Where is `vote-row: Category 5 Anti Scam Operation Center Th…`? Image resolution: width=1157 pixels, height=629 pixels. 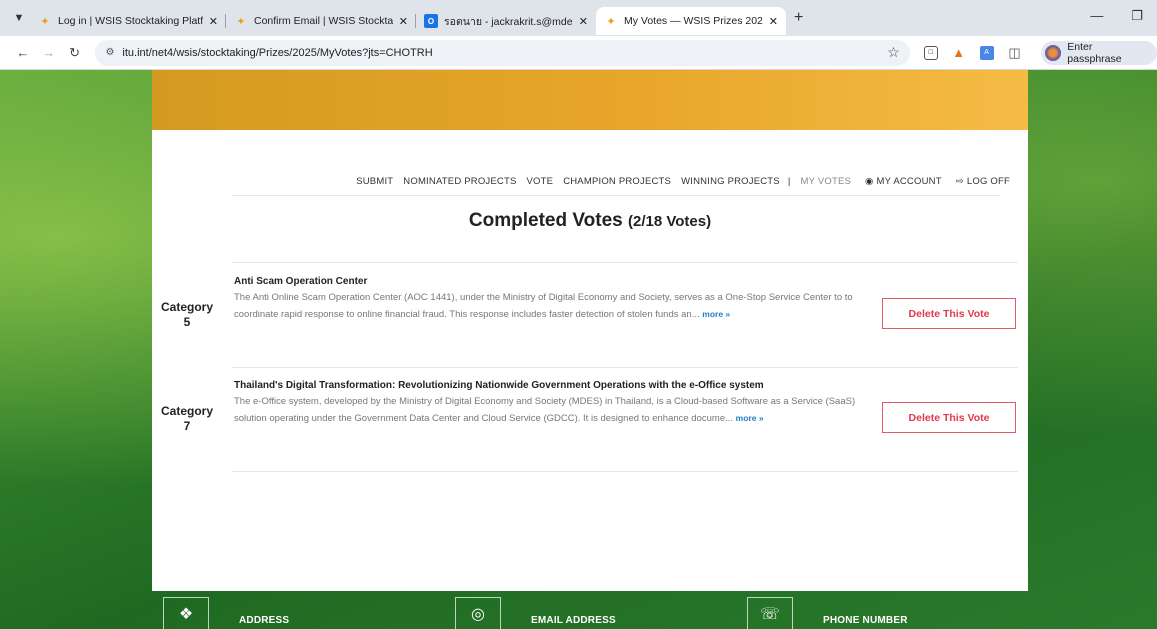 vote-row: Category 5 Anti Scam Operation Center Th… is located at coordinates (590, 321).